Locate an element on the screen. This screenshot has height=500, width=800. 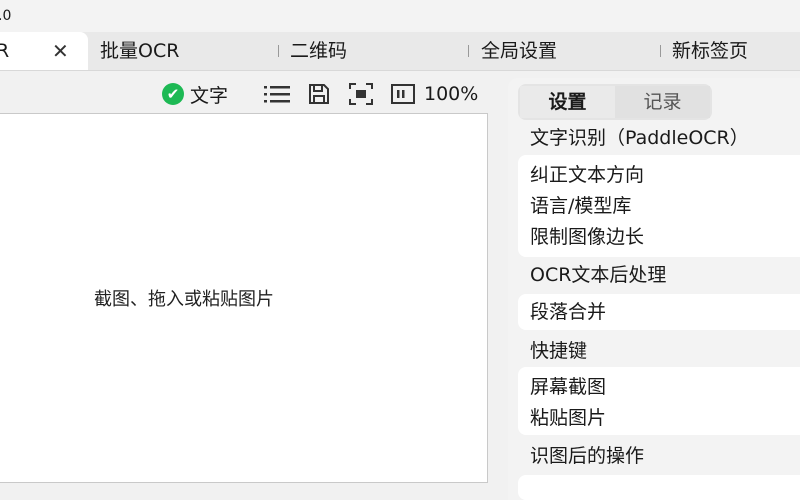
zoom-icon is located at coordinates (403, 94).